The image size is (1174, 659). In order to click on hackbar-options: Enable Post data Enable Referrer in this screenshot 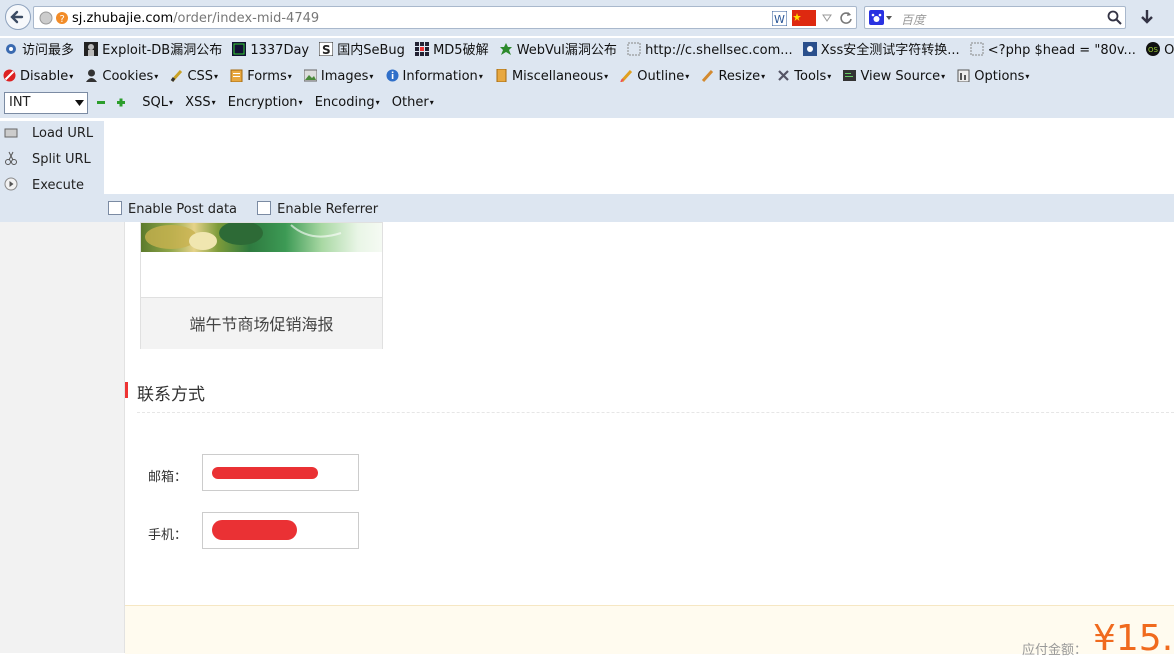, I will do `click(243, 209)`.